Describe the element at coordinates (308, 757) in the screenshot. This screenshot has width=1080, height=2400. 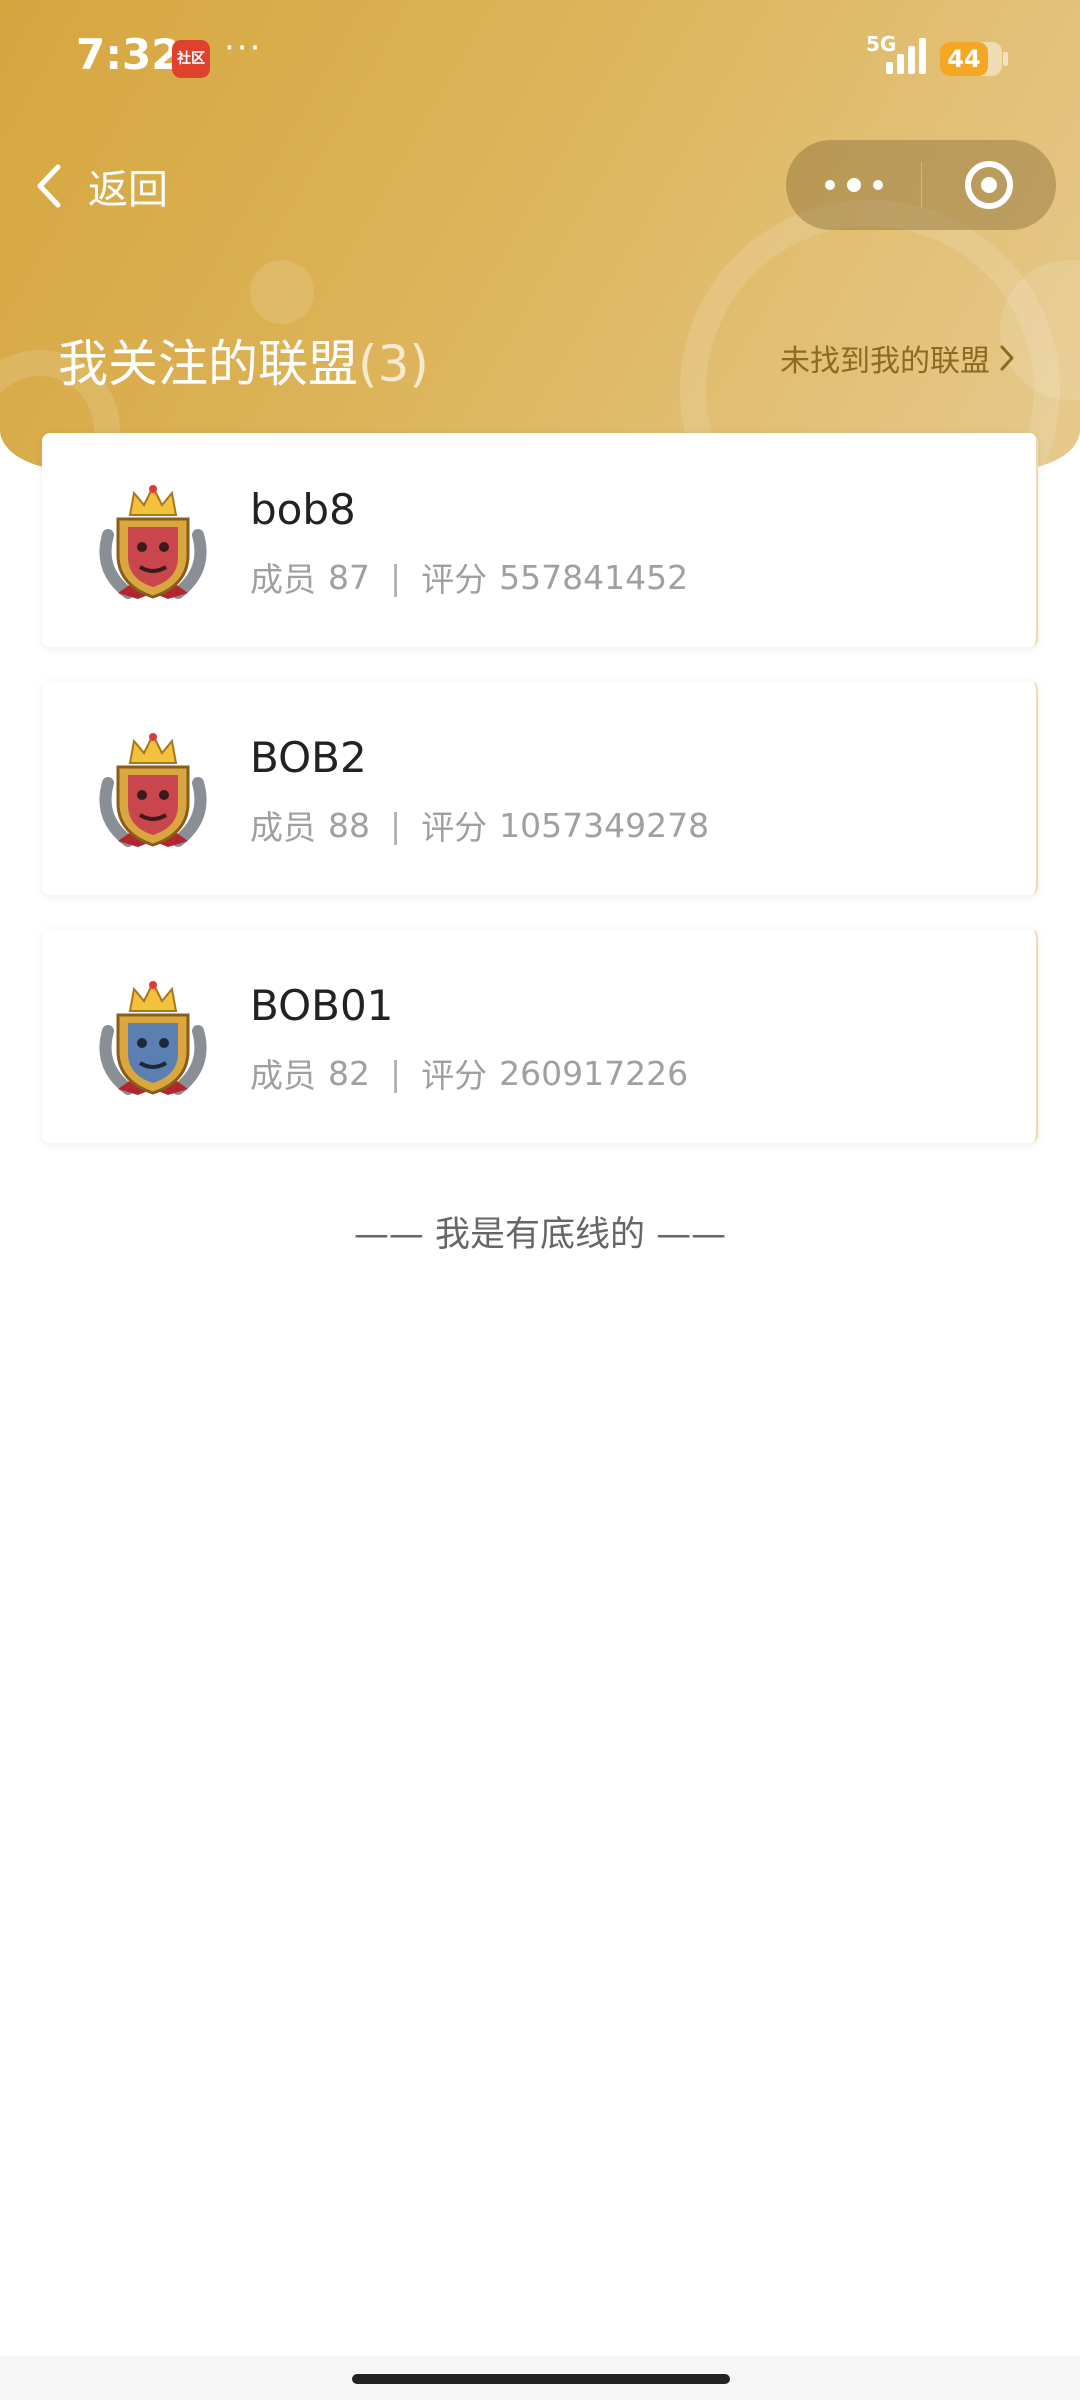
I see `alliance-name: BOB2` at that location.